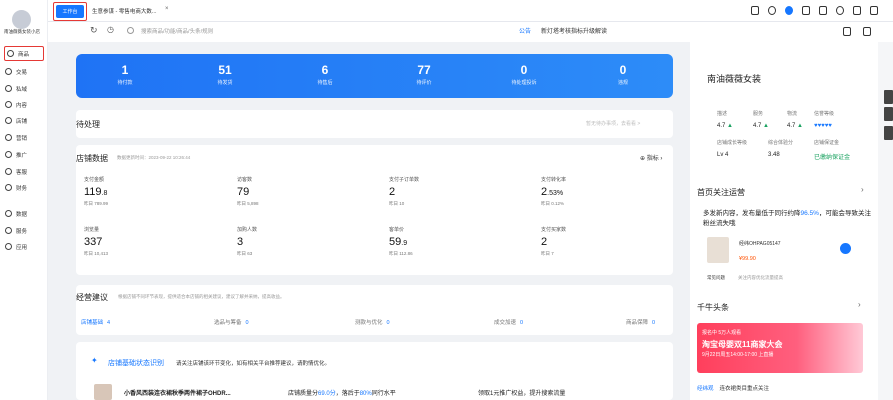  I want to click on marketing-icon, so click(8, 137).